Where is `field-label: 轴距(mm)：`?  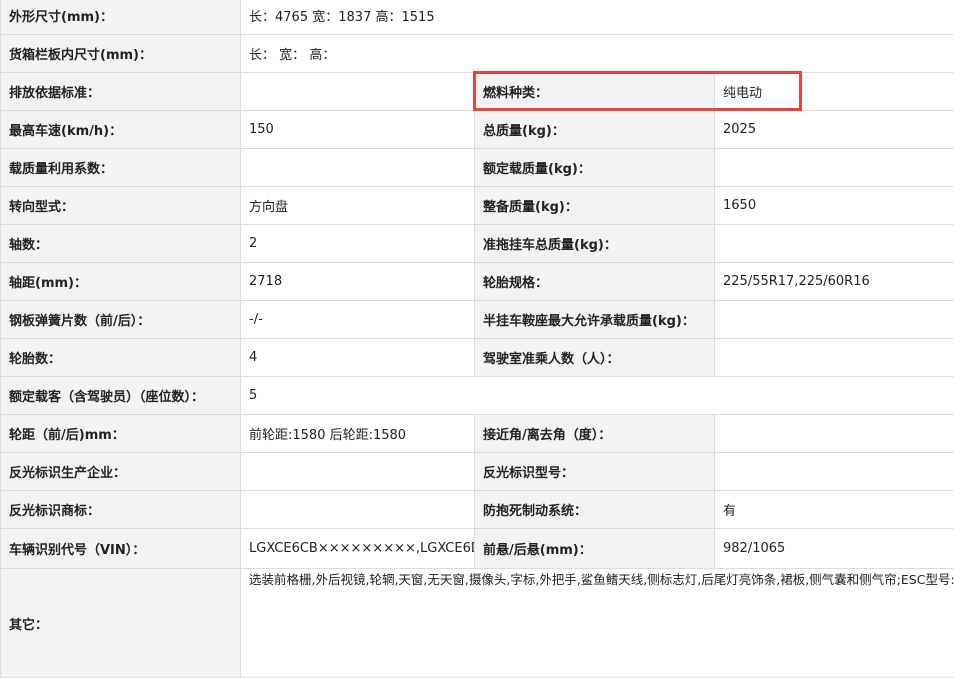 field-label: 轴距(mm)： is located at coordinates (121, 282).